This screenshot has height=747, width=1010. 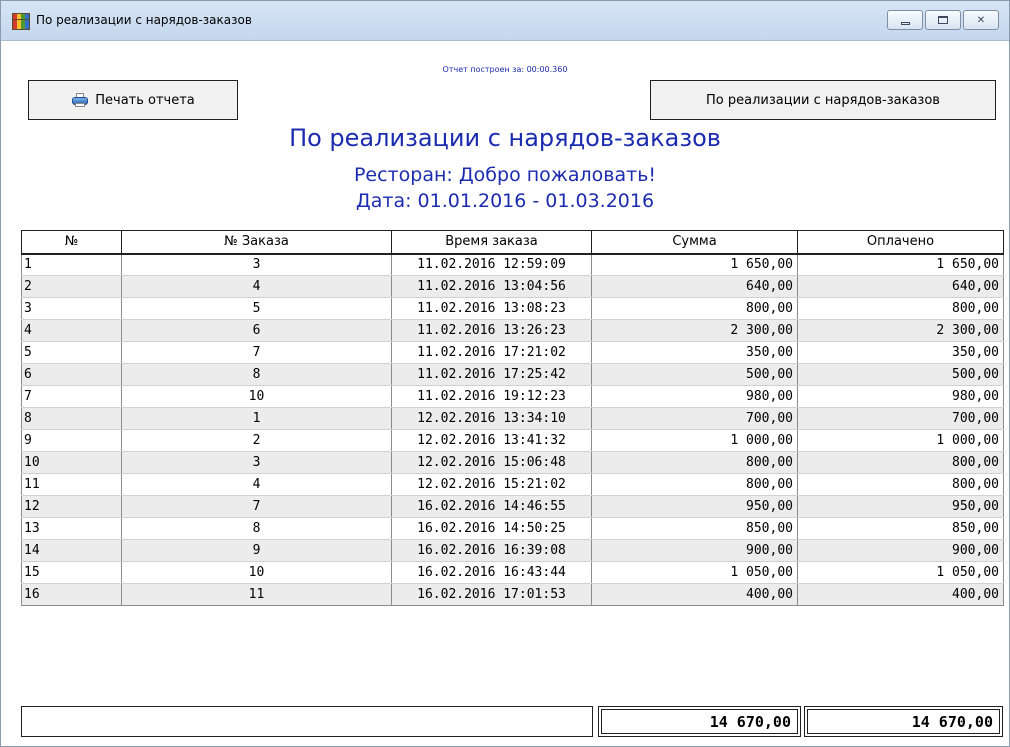 I want to click on window-controls: ✕, so click(x=943, y=20).